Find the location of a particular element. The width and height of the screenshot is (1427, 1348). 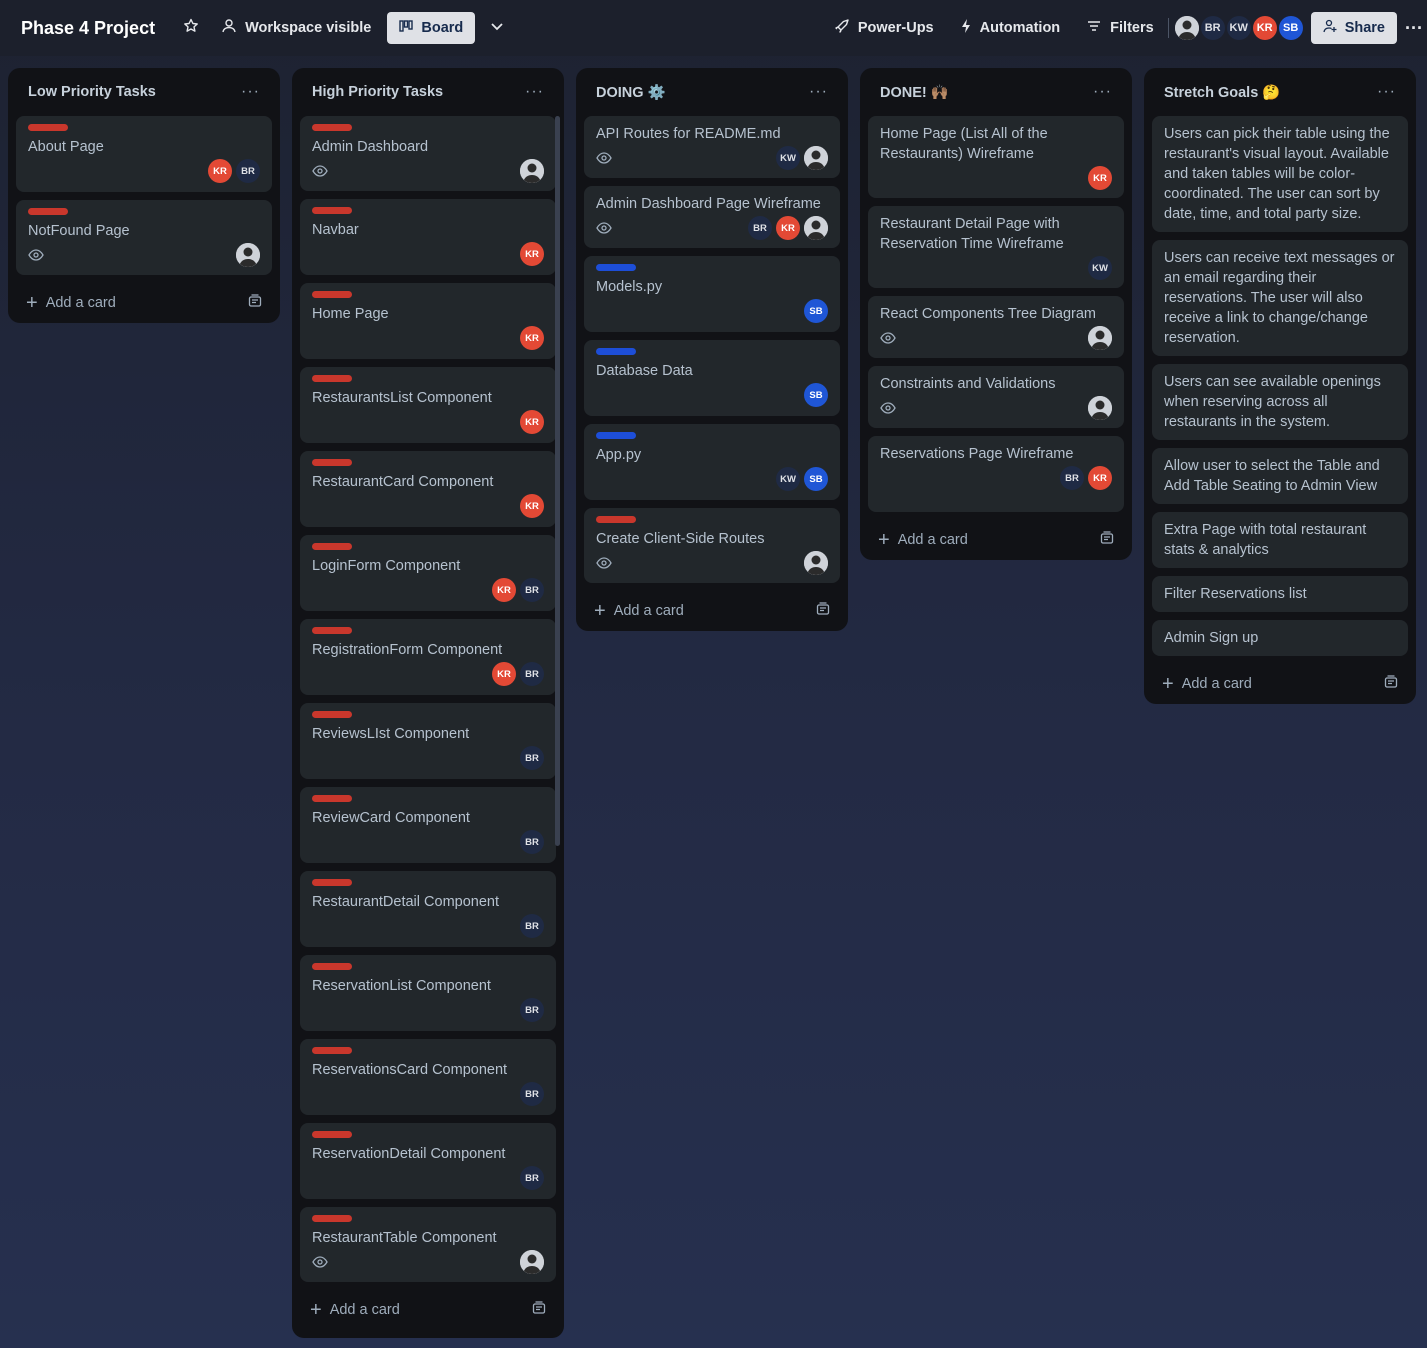

card: ReviewsLIst Component BR is located at coordinates (428, 741).